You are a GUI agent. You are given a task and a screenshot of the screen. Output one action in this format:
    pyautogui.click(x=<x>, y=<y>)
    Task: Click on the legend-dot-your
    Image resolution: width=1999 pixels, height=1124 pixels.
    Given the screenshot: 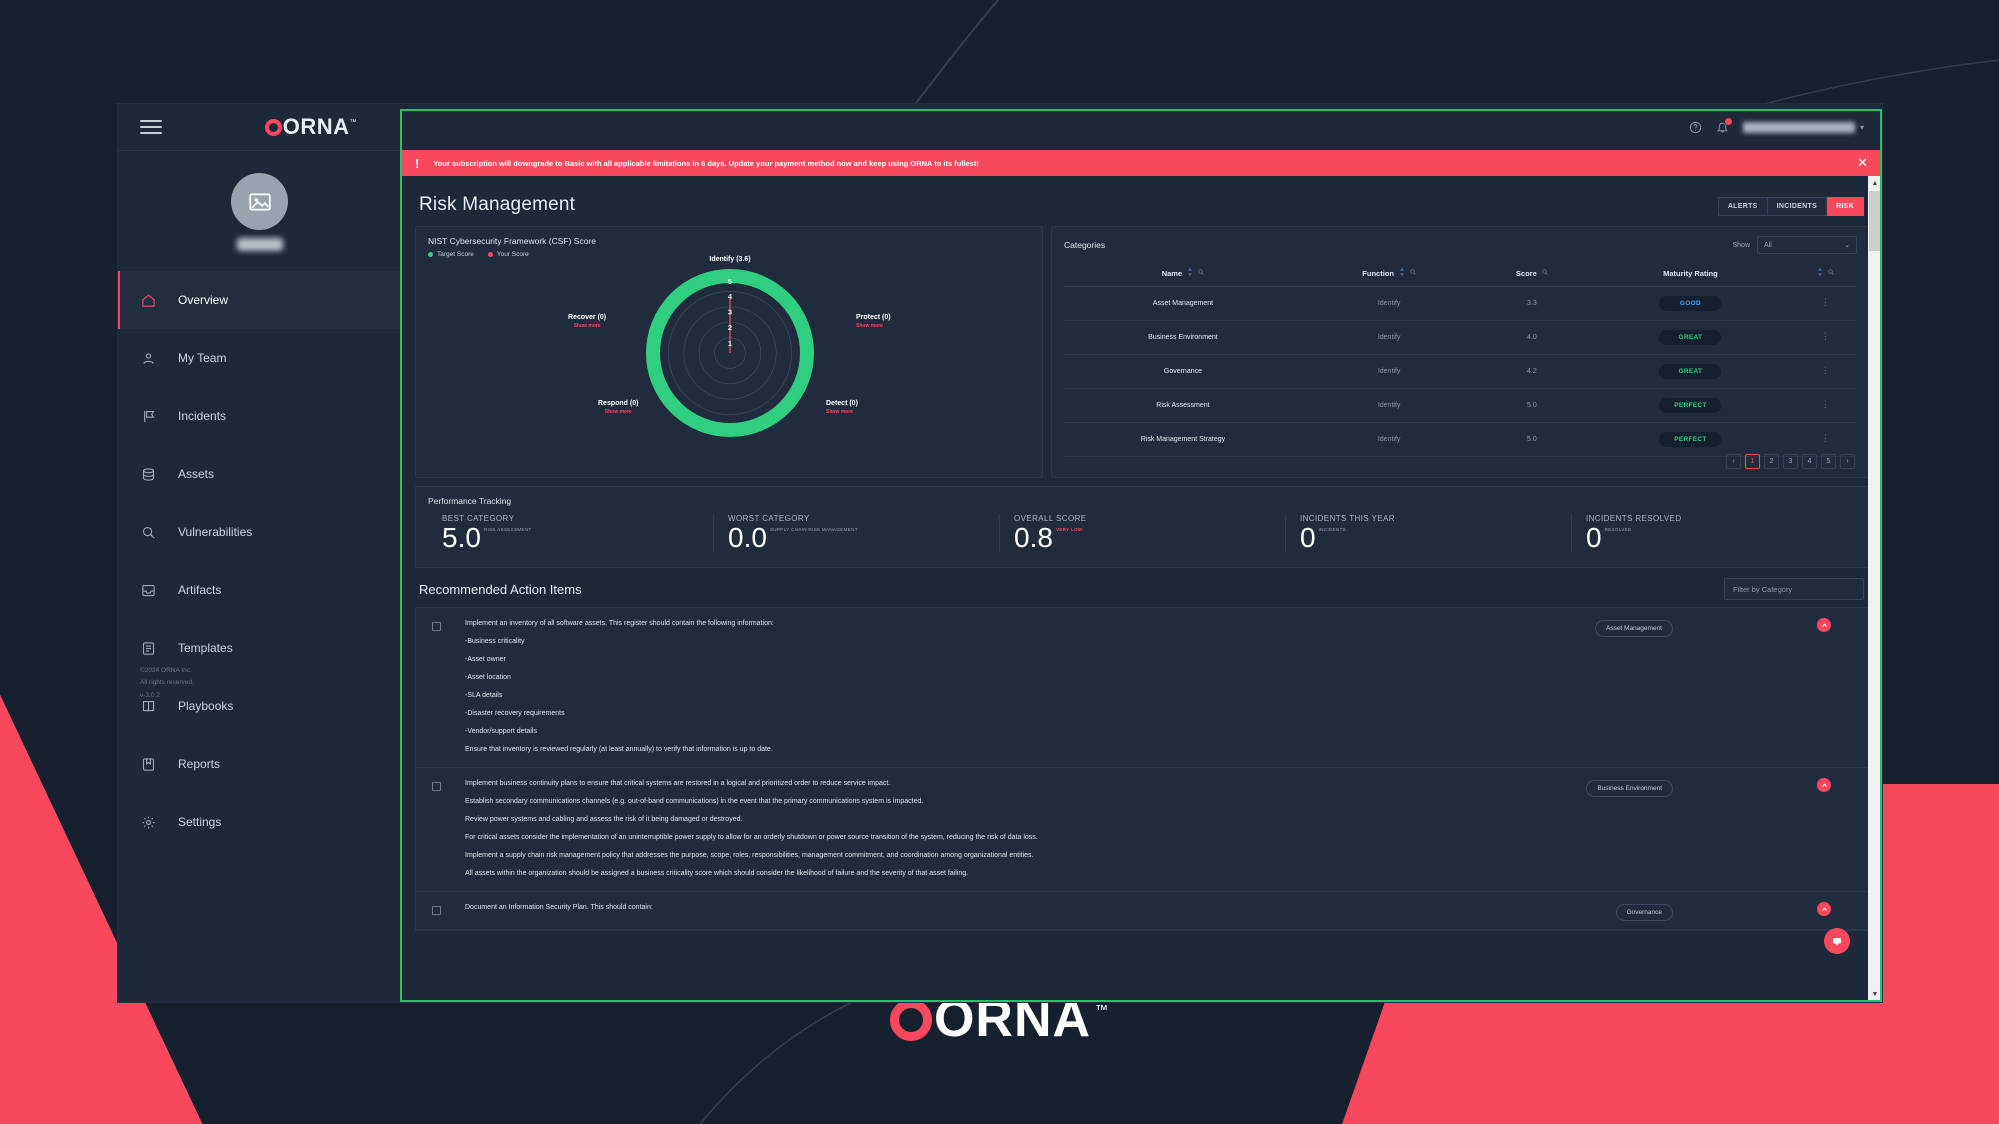 What is the action you would take?
    pyautogui.click(x=490, y=254)
    